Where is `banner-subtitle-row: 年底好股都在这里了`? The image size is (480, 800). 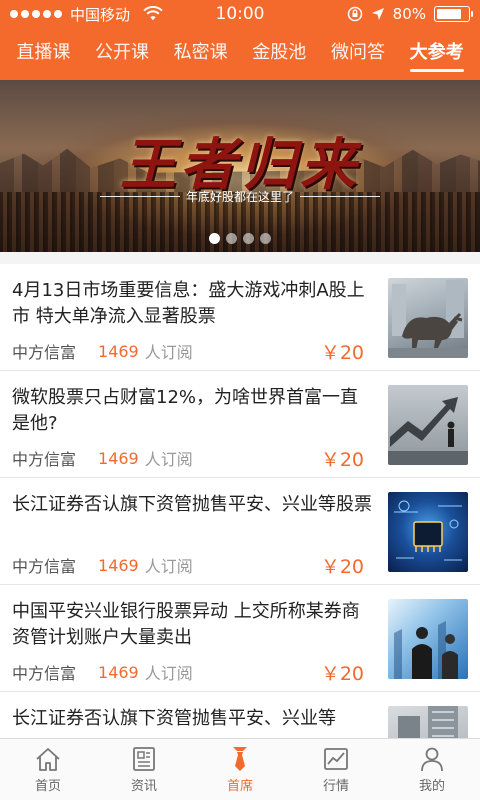
banner-subtitle-row: 年底好股都在这里了 is located at coordinates (240, 196).